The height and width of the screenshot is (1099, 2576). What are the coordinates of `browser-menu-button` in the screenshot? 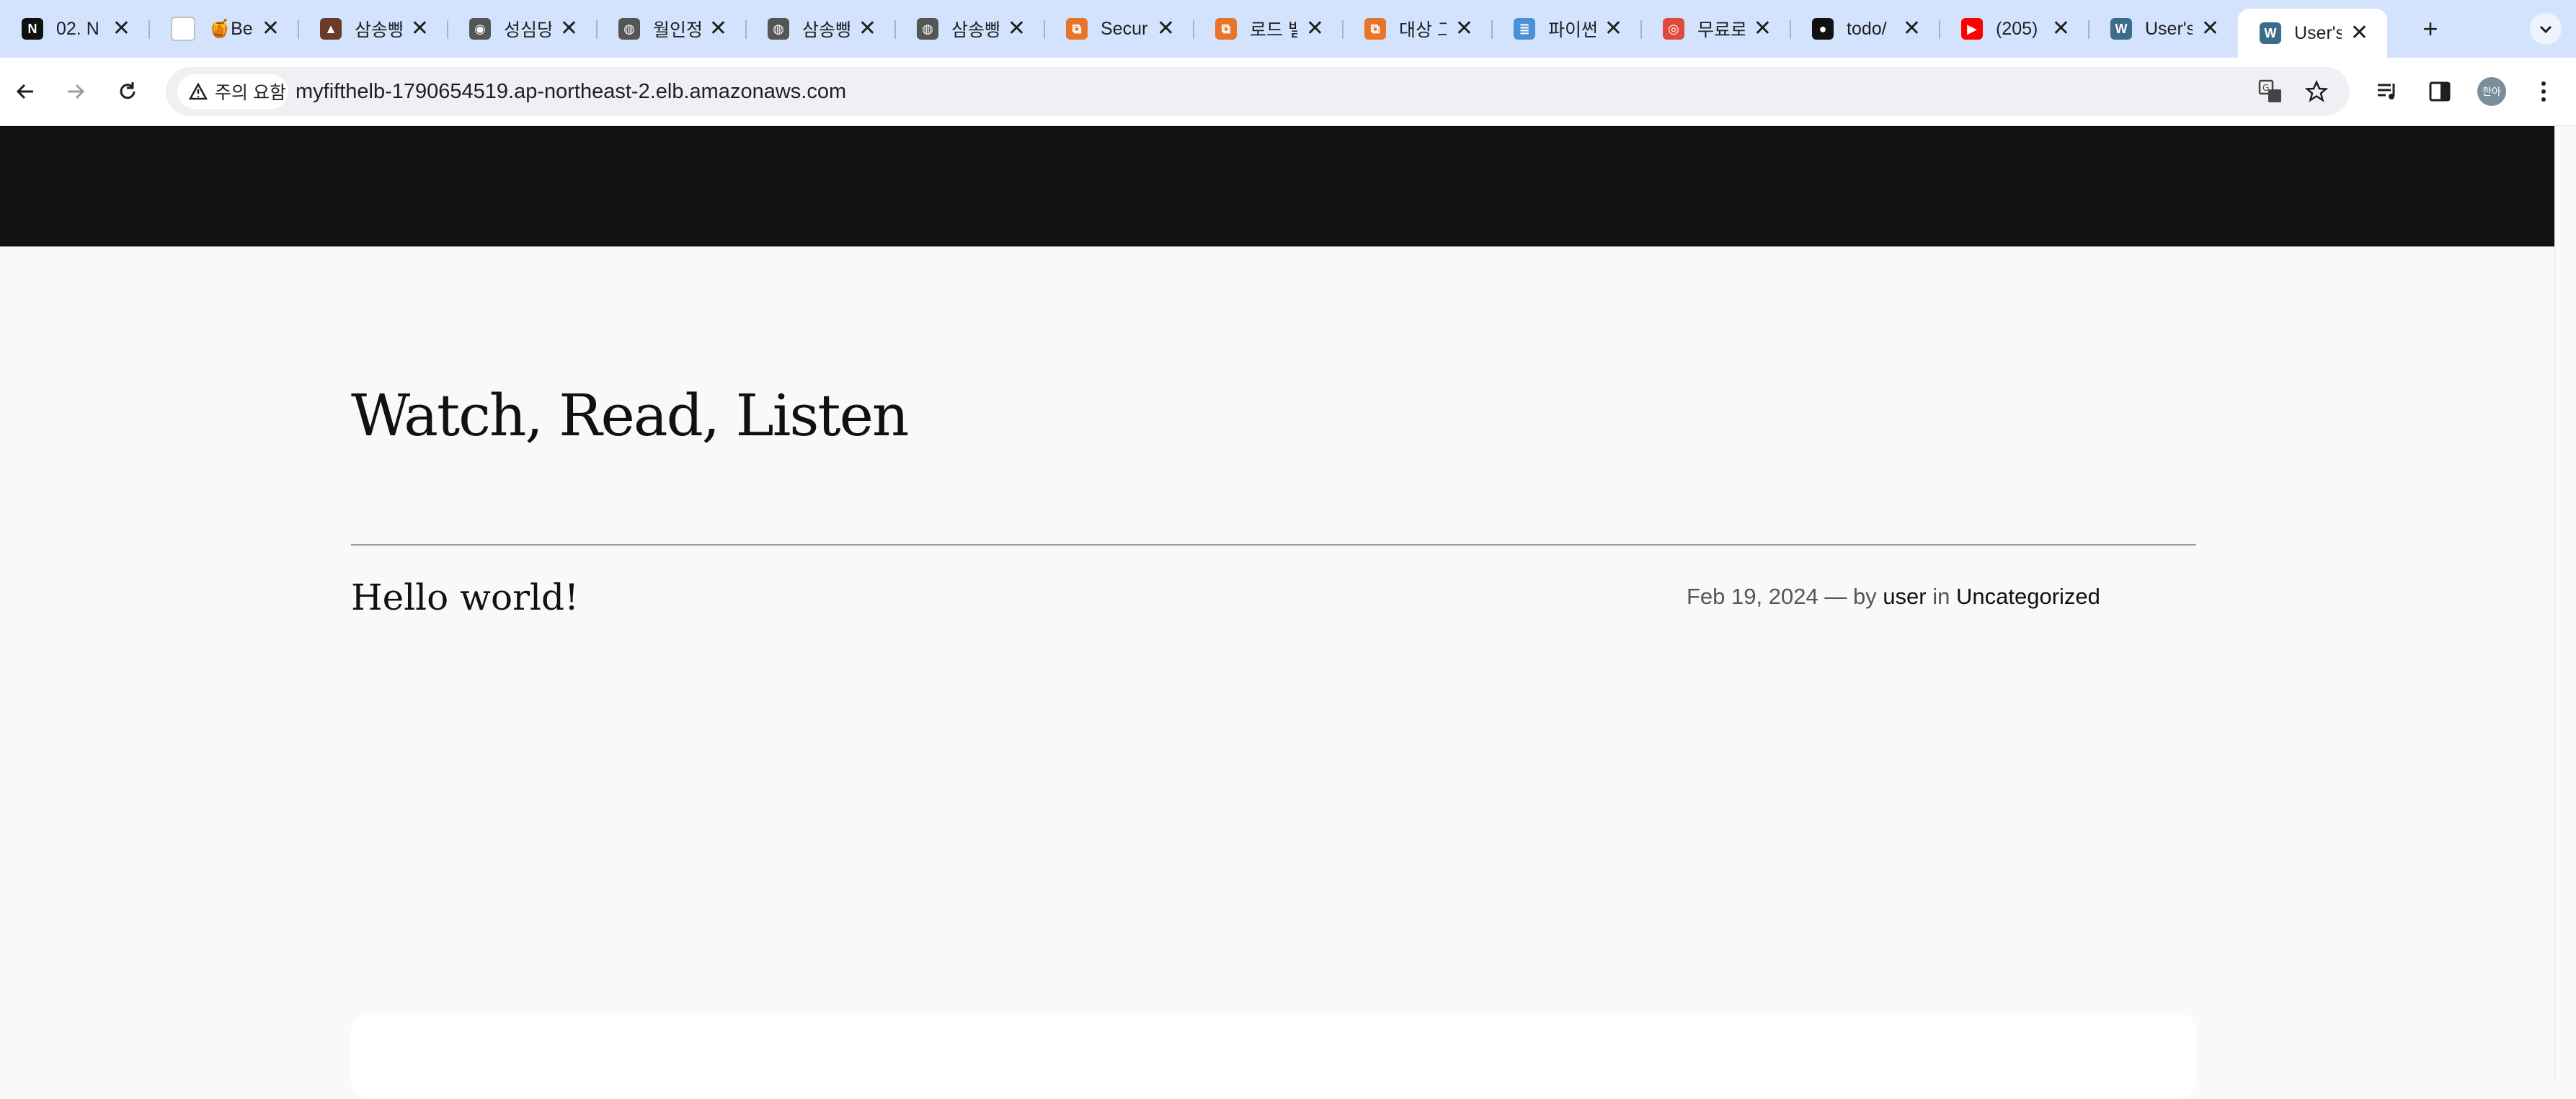 It's located at (2544, 92).